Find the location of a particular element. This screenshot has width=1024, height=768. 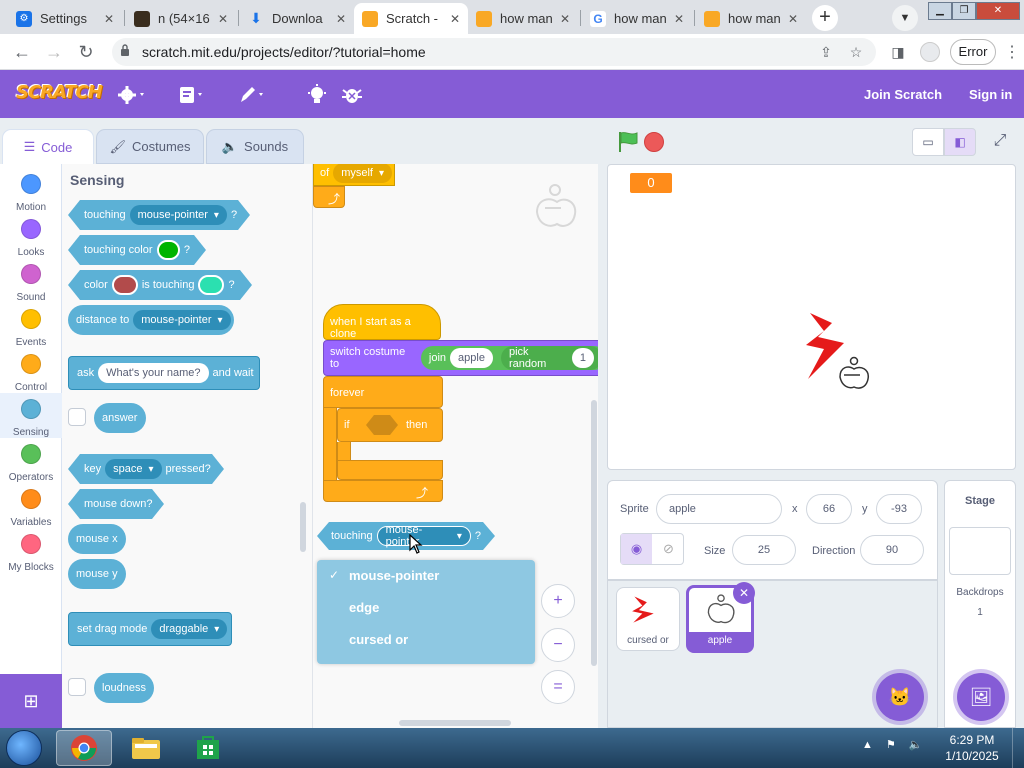

tab-sounds: 🔈 Sounds is located at coordinates (255, 146).